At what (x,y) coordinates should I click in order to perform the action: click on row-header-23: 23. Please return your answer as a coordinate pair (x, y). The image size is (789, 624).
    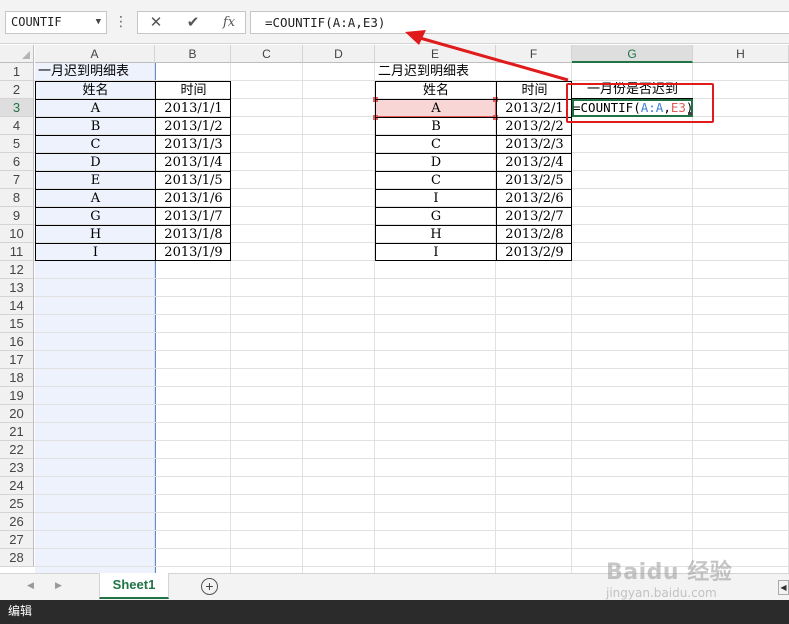
    Looking at the image, I should click on (17, 468).